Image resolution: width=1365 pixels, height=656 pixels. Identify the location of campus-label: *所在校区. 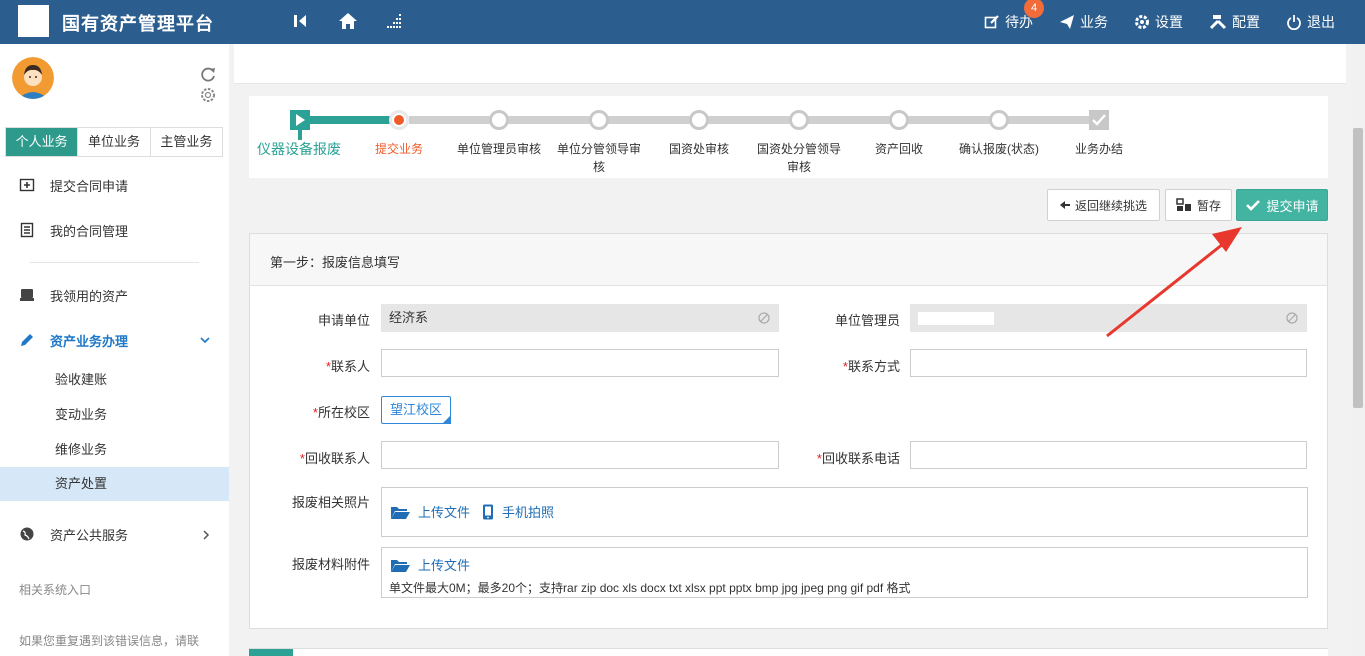
(341, 412).